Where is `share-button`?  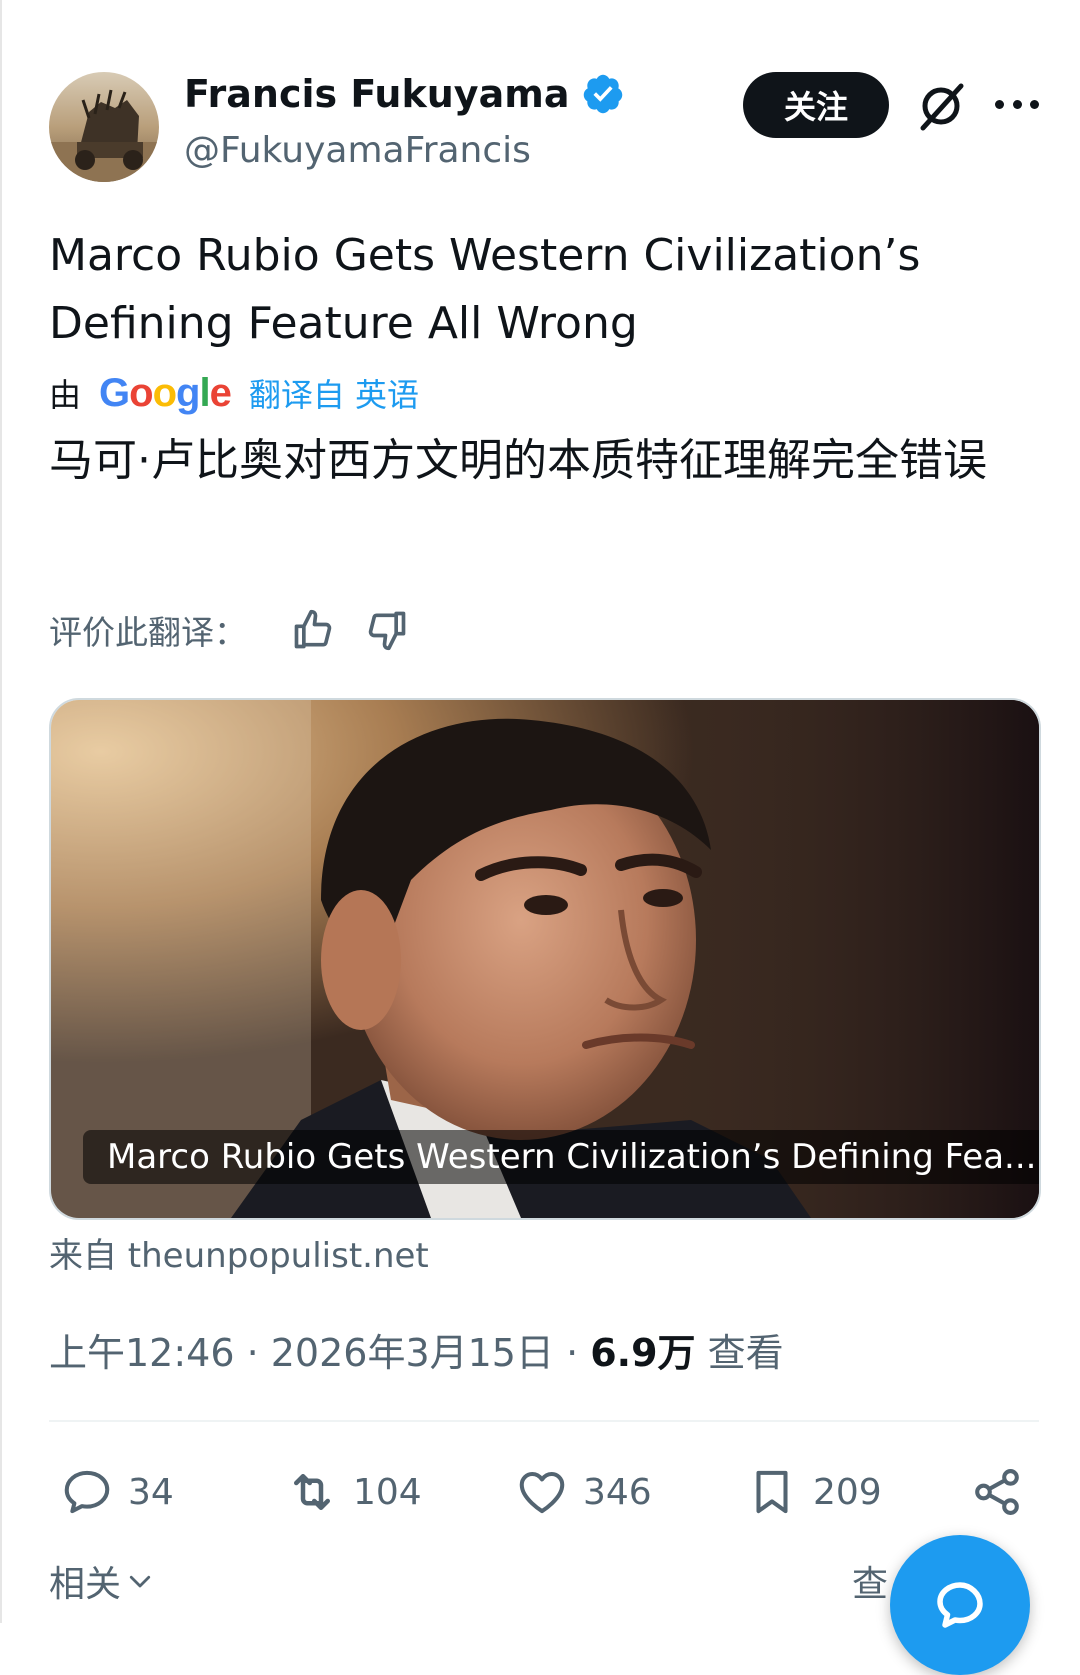 share-button is located at coordinates (1004, 1492).